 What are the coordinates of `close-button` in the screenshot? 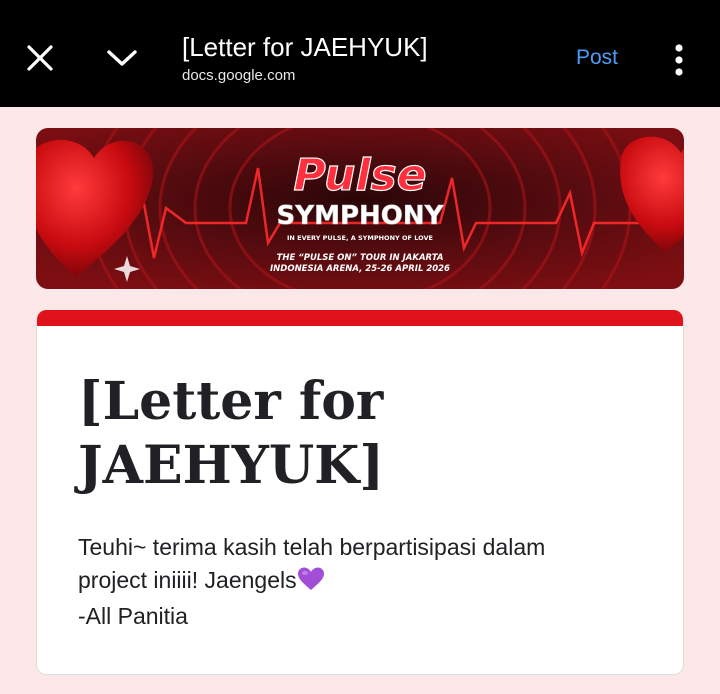 It's located at (40, 58).